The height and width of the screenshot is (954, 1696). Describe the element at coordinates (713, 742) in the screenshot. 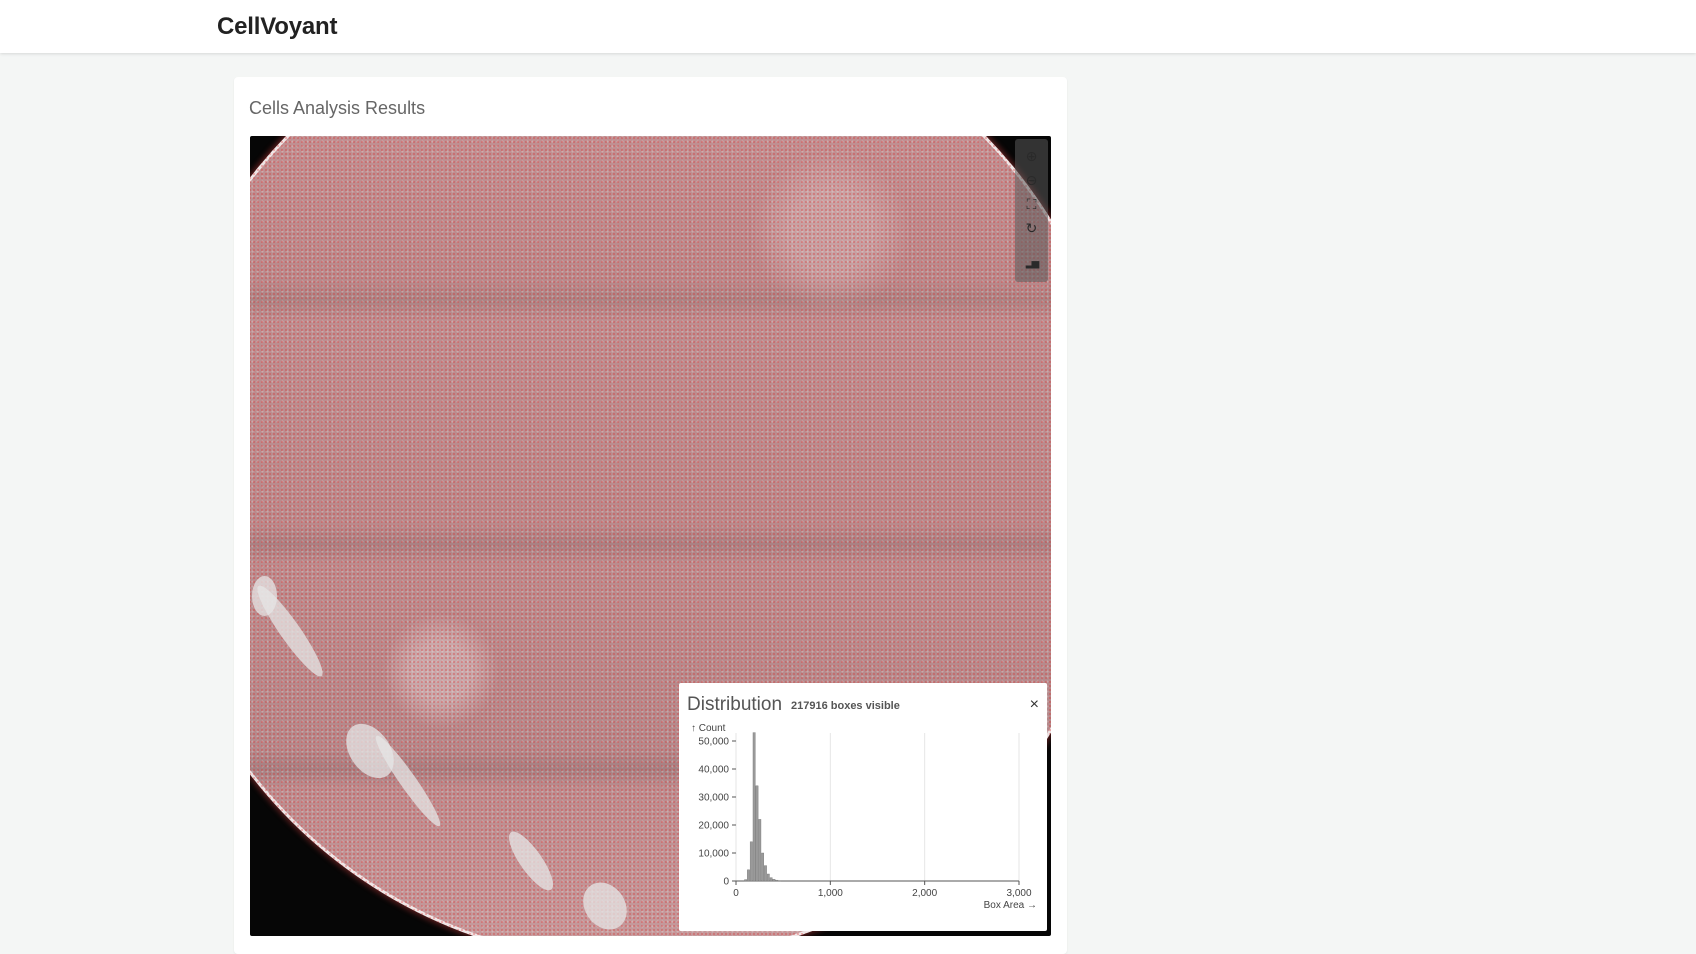

I see `y-tick-label: 50,000` at that location.